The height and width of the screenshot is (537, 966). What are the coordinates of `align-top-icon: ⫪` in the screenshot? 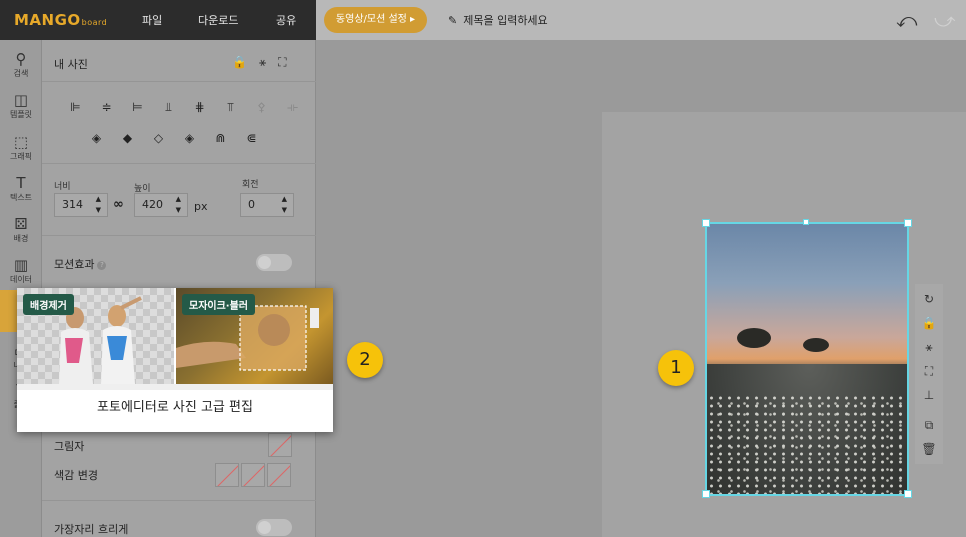 It's located at (230, 107).